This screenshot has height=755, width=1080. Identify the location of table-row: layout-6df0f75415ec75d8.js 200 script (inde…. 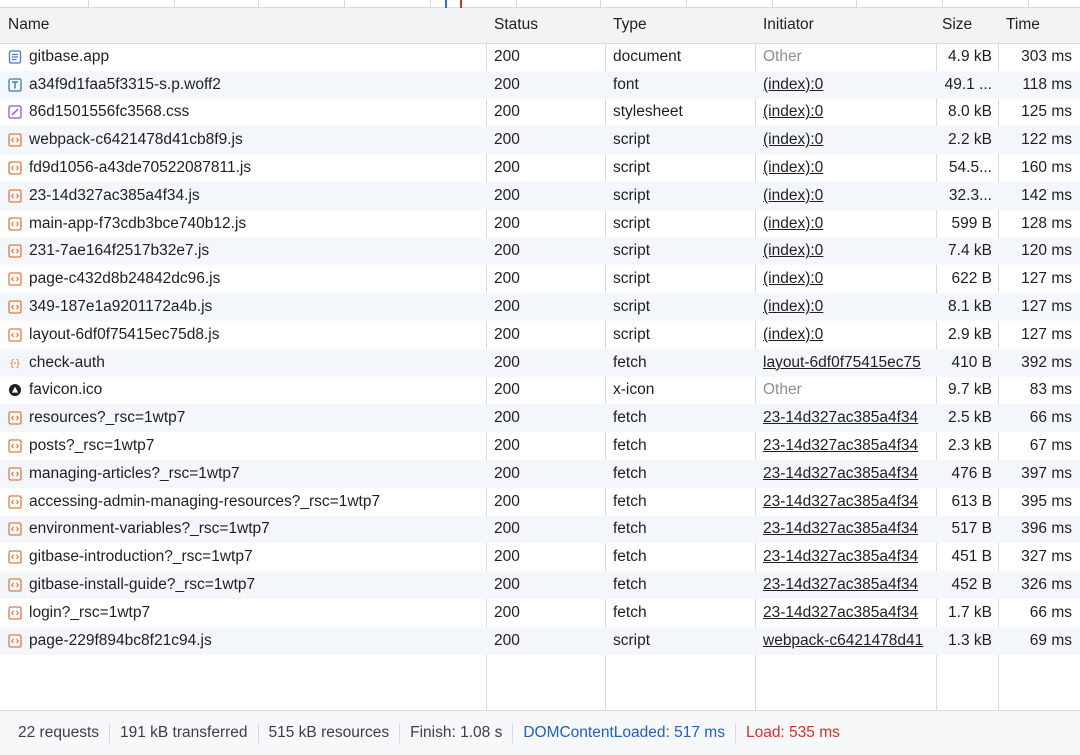
(540, 335).